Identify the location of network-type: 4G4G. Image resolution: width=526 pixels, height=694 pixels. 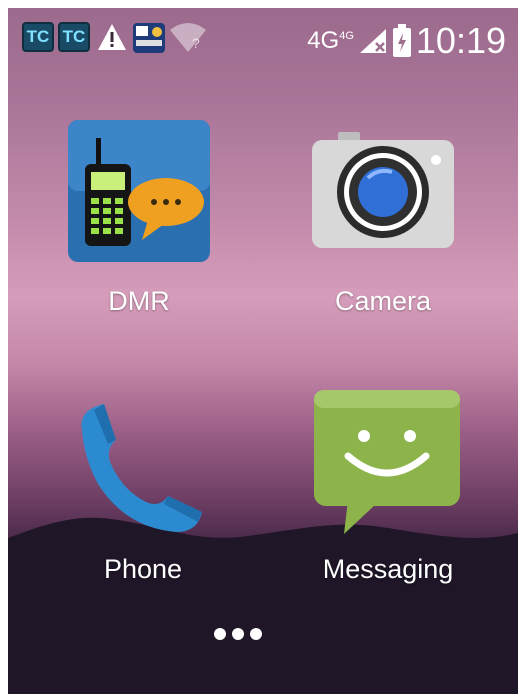
(330, 40).